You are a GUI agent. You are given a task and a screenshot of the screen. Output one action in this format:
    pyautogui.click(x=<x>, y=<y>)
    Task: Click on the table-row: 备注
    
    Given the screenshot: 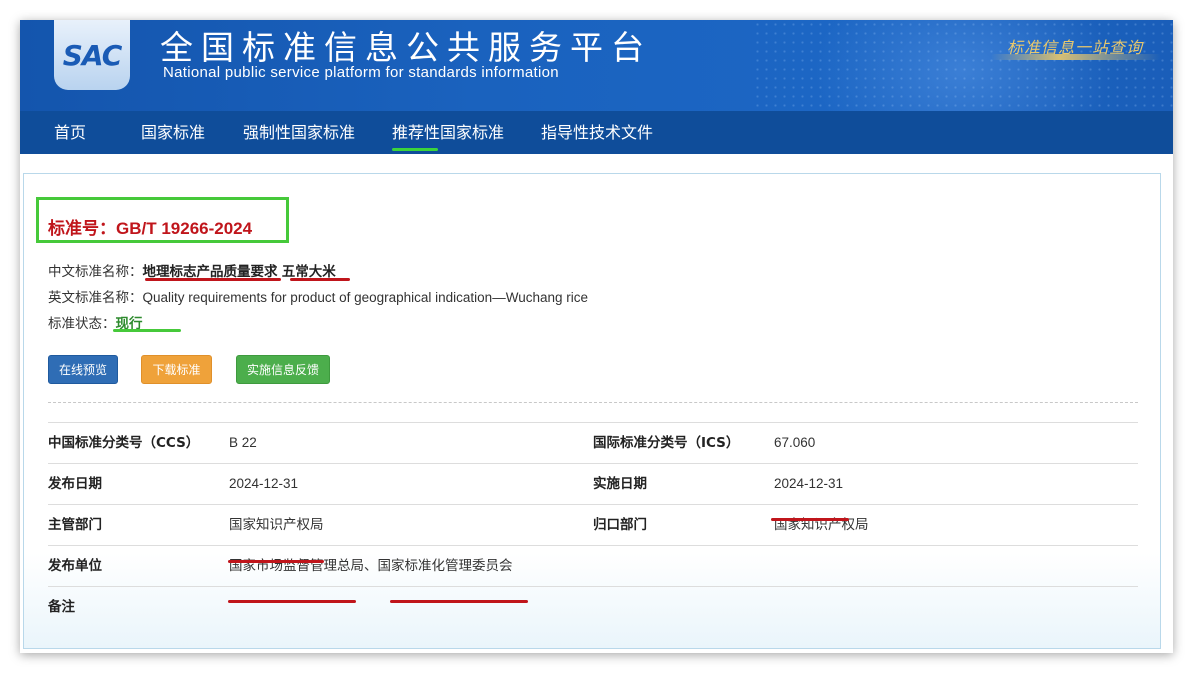 What is the action you would take?
    pyautogui.click(x=593, y=606)
    